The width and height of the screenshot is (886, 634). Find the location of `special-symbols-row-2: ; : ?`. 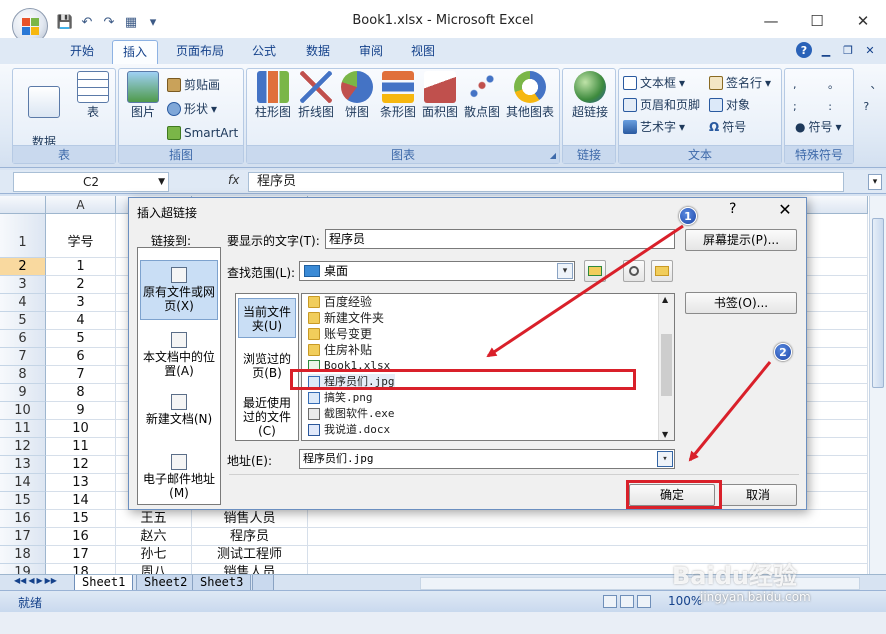

special-symbols-row-2: ; : ? is located at coordinates (838, 107).